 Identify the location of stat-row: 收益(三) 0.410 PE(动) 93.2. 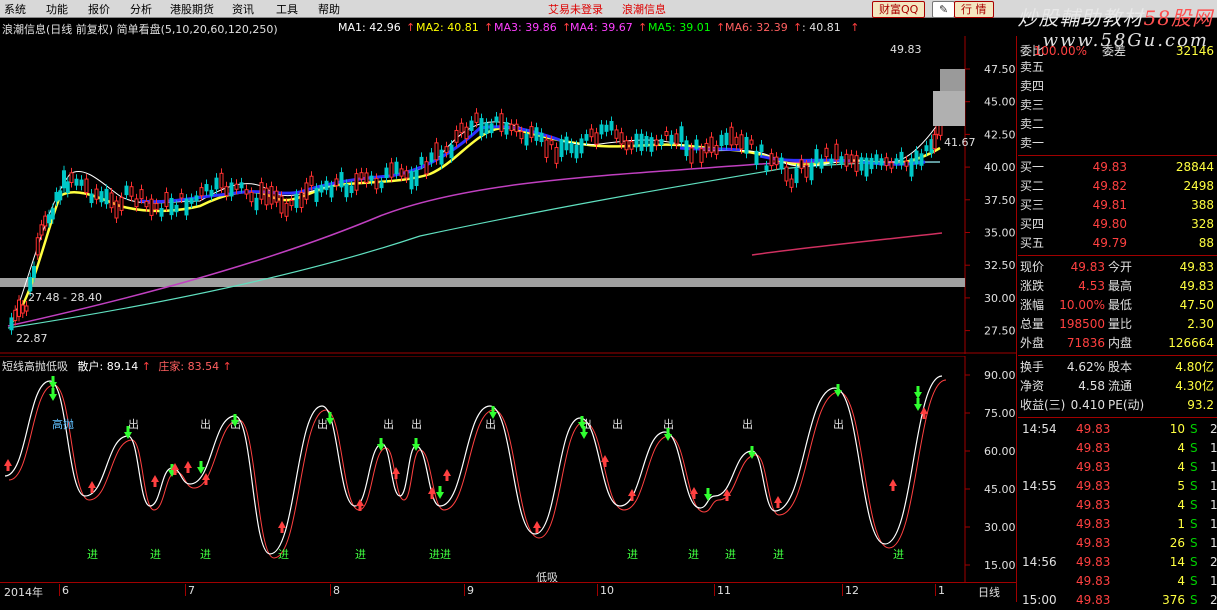
(1117, 405).